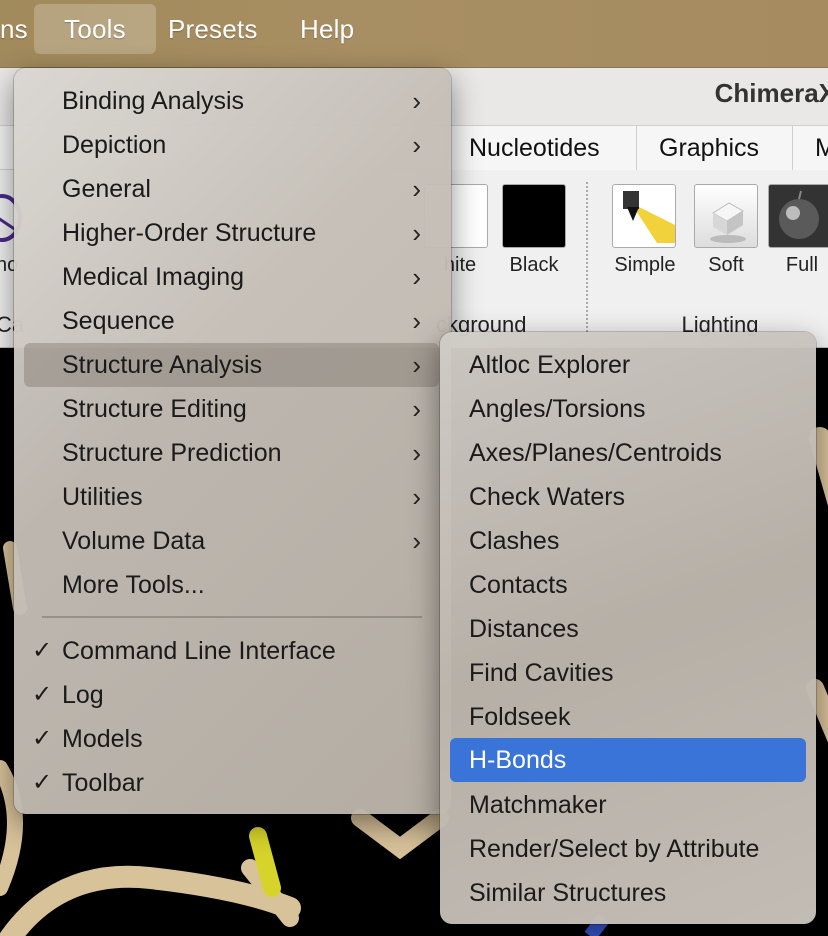 This screenshot has width=828, height=936. I want to click on submenu-item-axes-planes-centroids: Axes/Planes/Centroids, so click(628, 453).